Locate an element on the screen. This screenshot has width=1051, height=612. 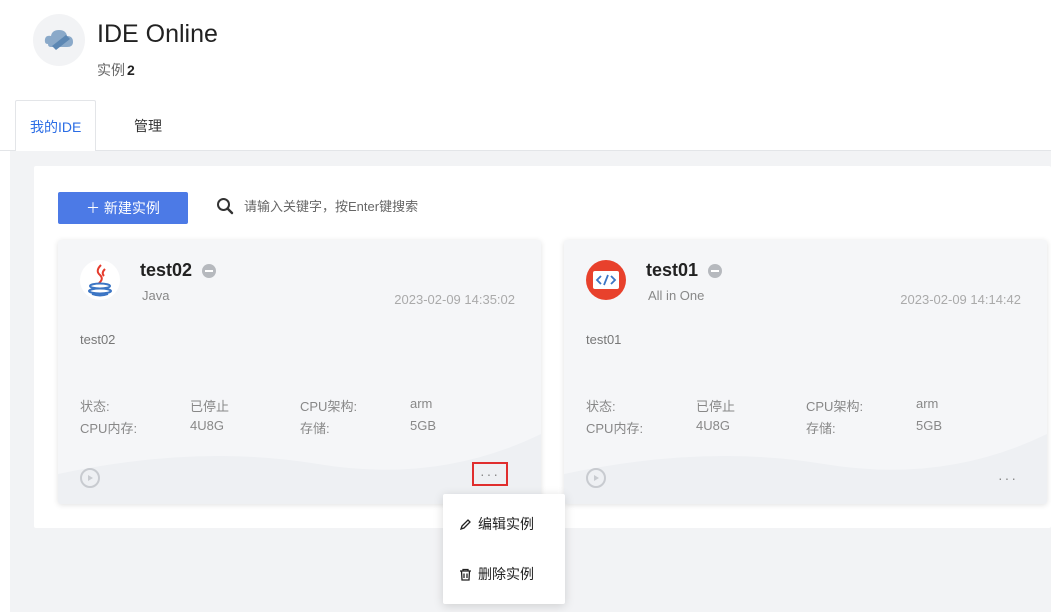
instance-action-menu: 编辑实例 删除实例 is located at coordinates (504, 549).